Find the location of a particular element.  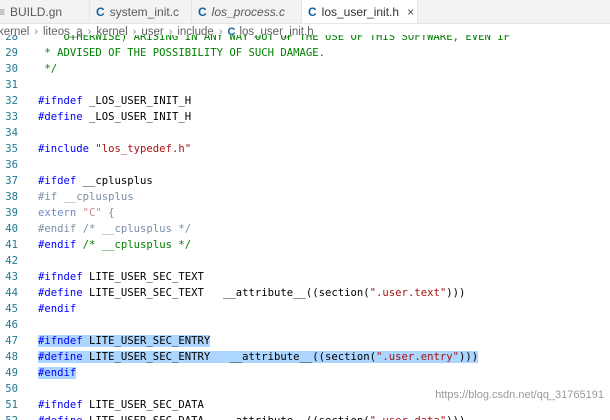

line-number: 38 is located at coordinates (11, 197).